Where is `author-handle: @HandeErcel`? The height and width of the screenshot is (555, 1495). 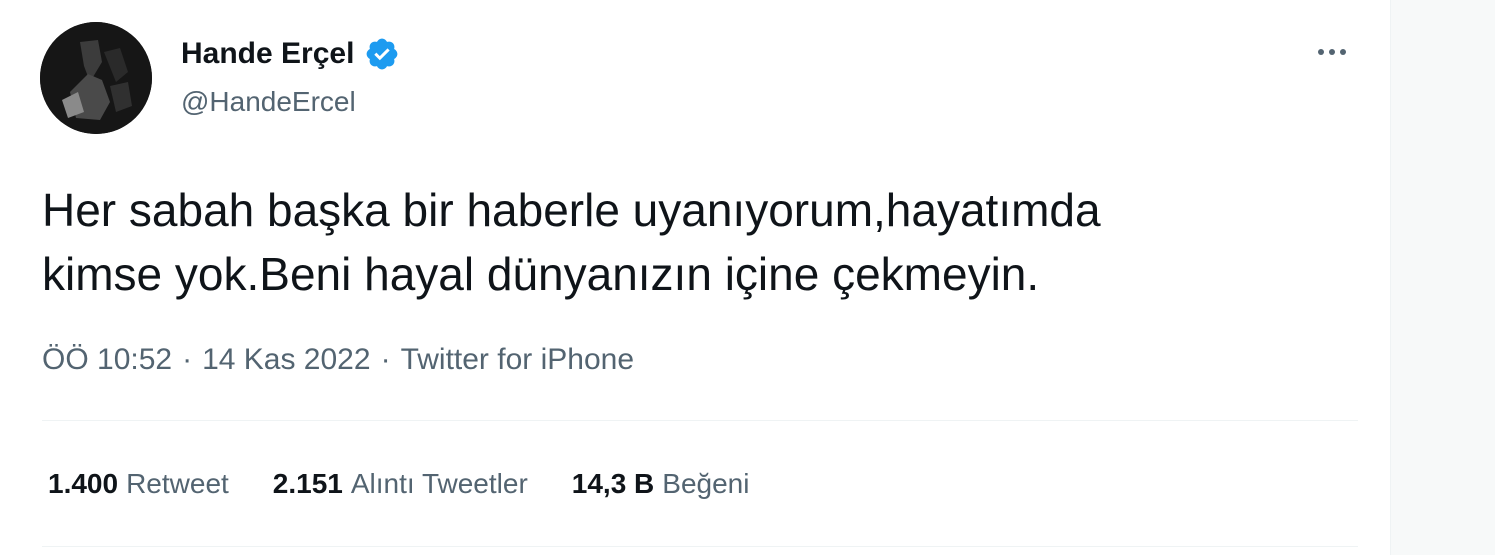
author-handle: @HandeErcel is located at coordinates (268, 102).